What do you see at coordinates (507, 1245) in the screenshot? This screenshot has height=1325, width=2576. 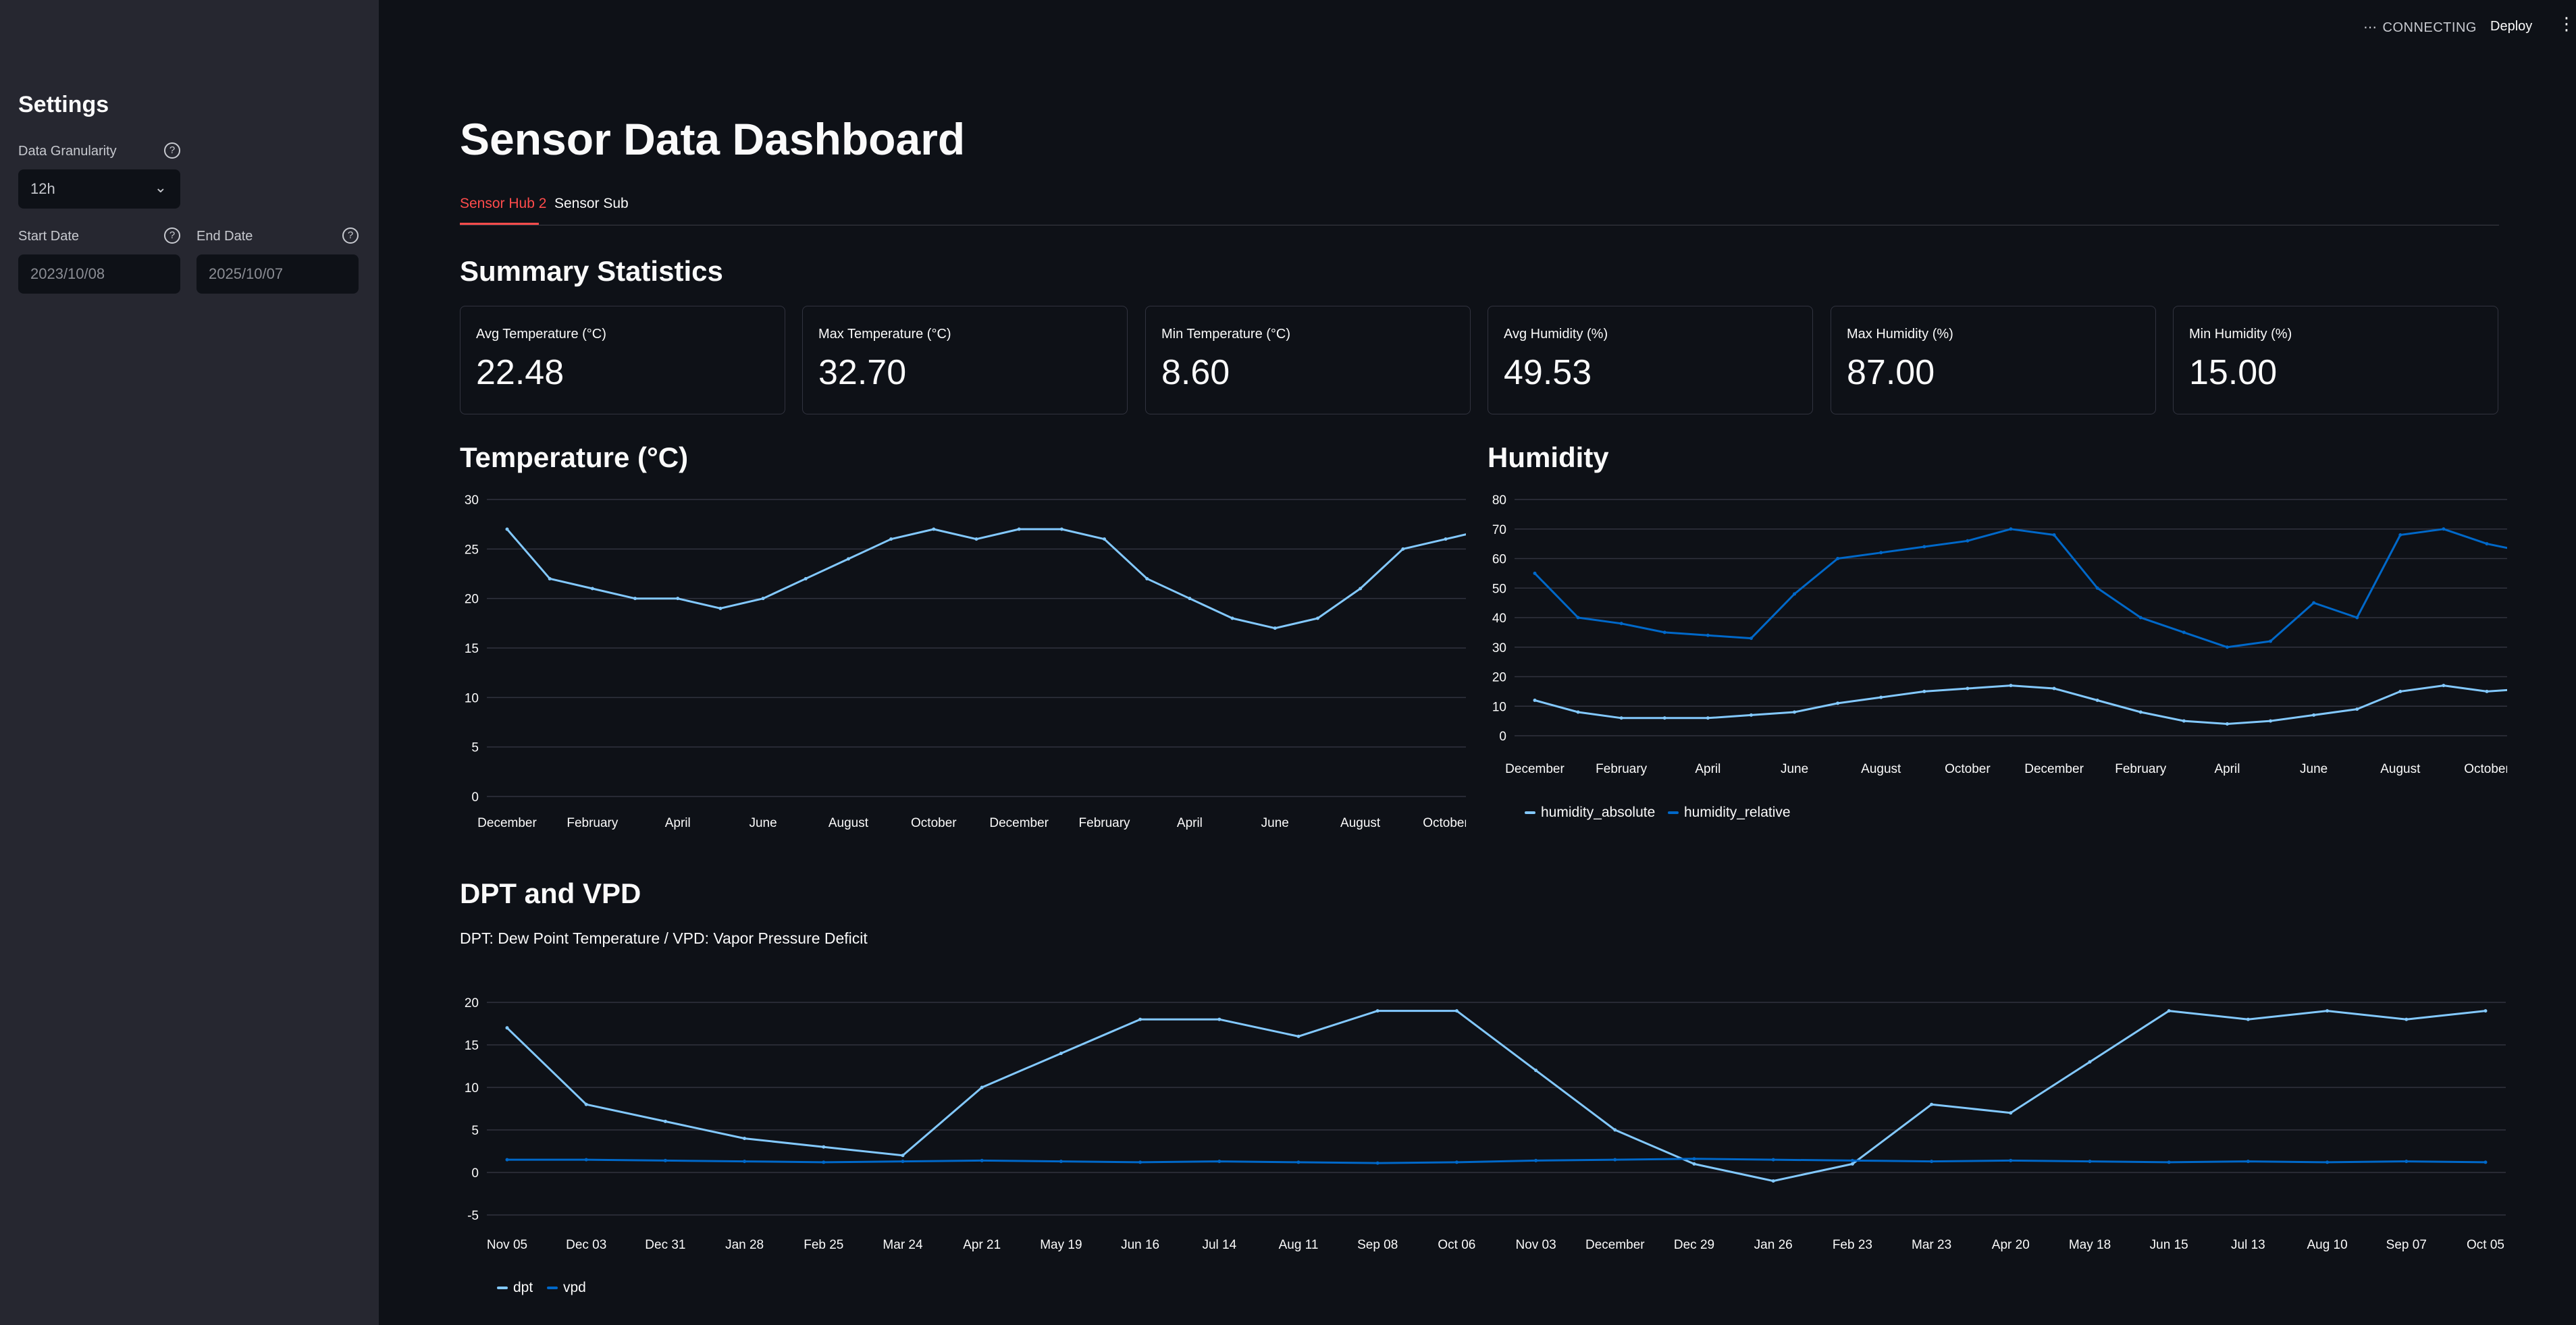 I see `x-tick-label: Nov 05` at bounding box center [507, 1245].